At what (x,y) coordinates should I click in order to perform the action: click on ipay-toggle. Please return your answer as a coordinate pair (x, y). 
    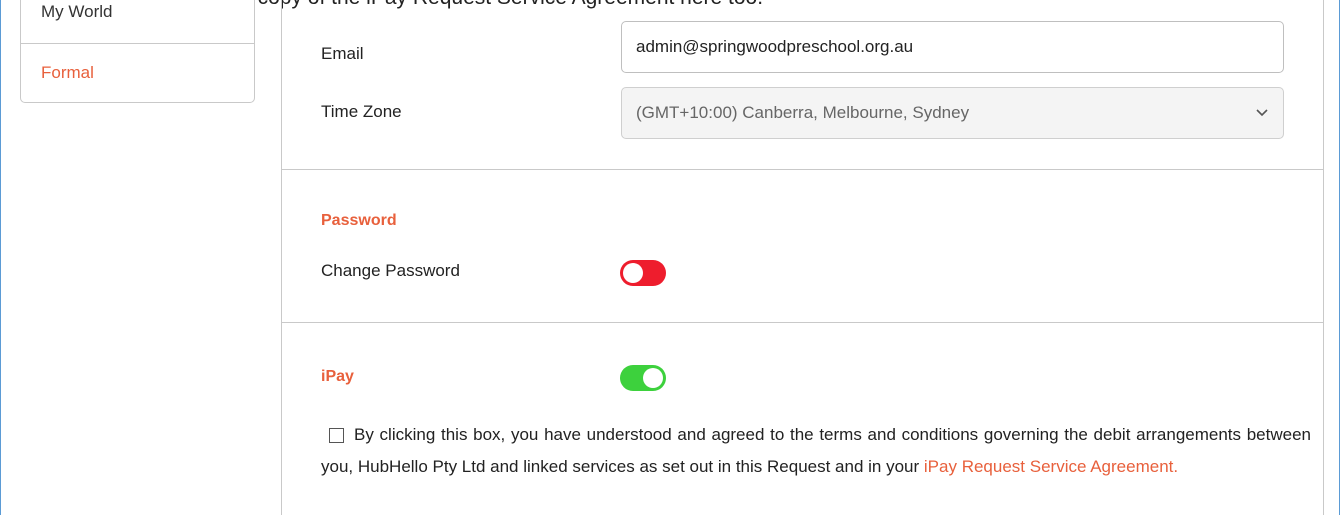
    Looking at the image, I should click on (643, 378).